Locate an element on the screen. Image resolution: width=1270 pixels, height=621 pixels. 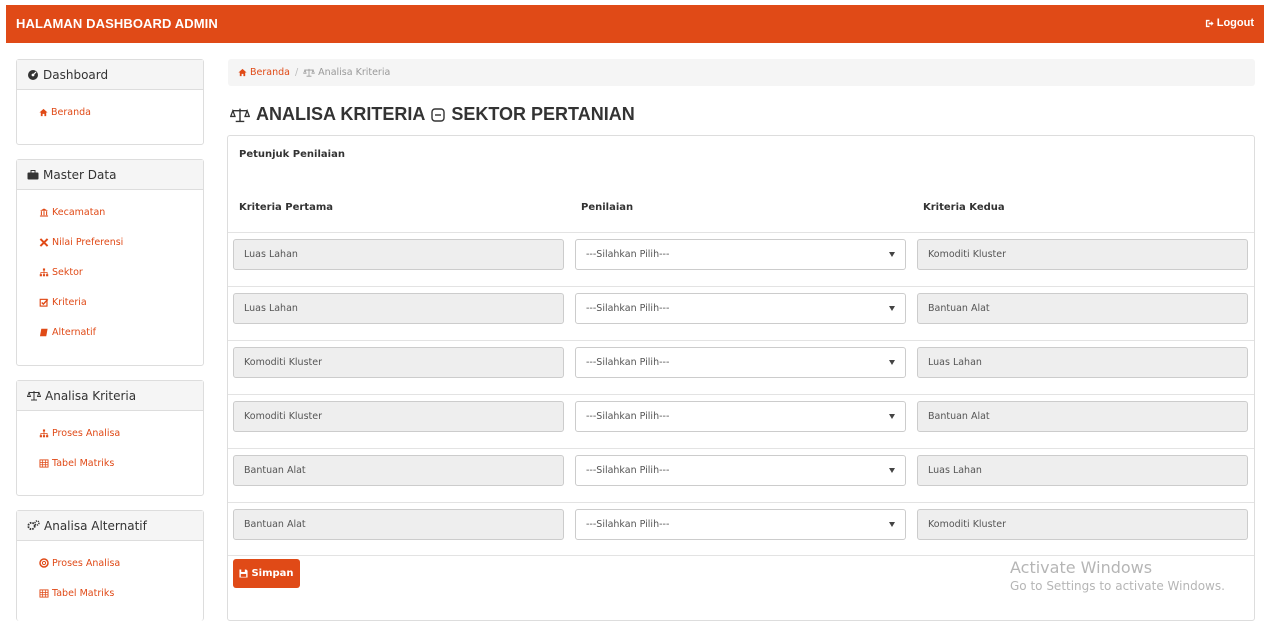
breadcrumb-home-label: Beranda is located at coordinates (270, 72).